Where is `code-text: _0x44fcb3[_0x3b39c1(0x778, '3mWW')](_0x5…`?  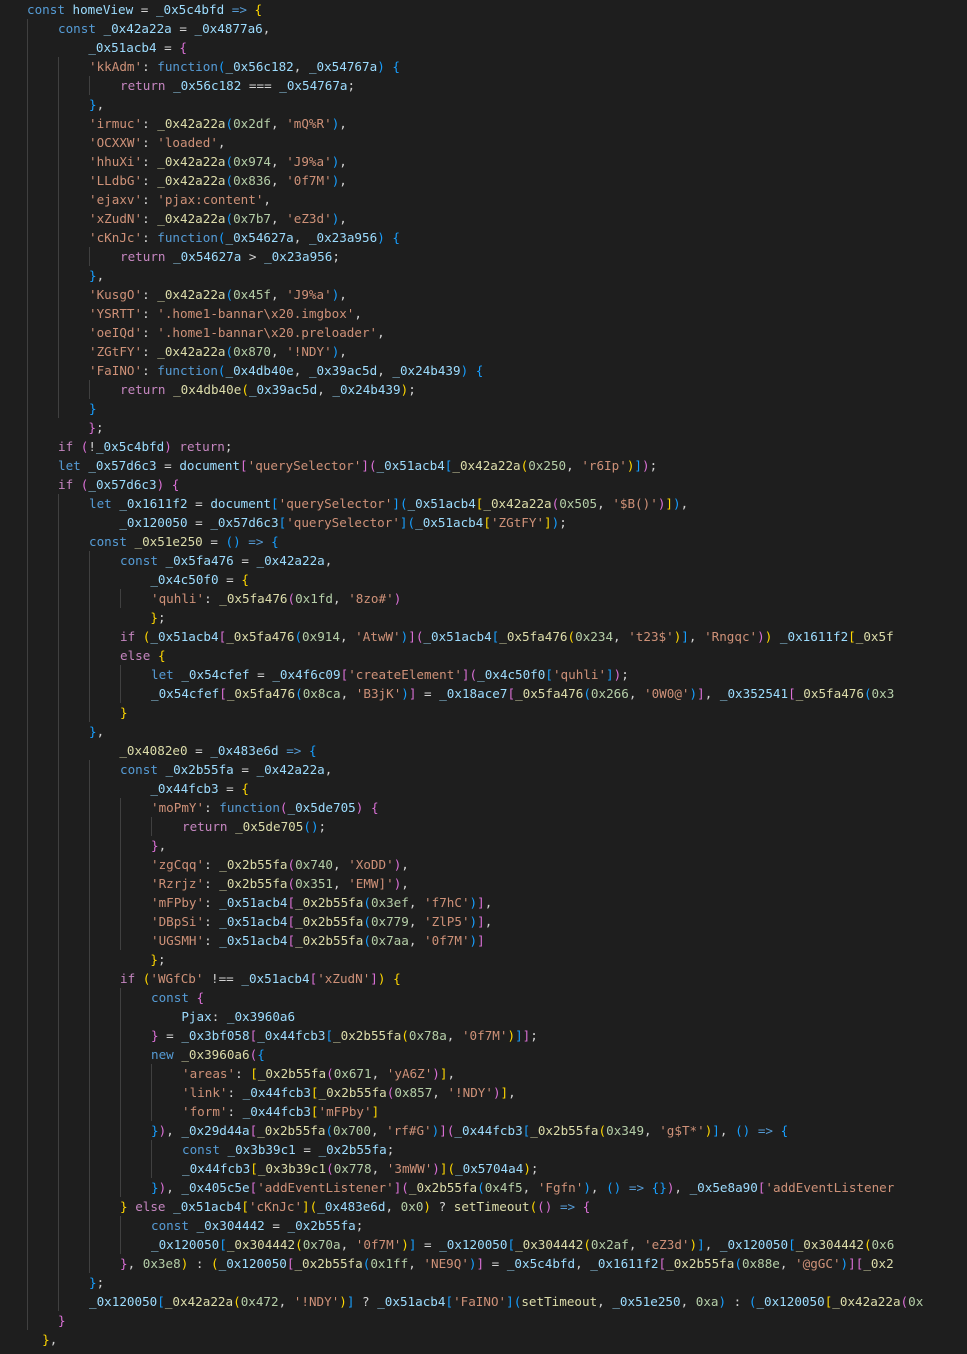 code-text: _0x44fcb3[_0x3b39c1(0x778, '3mWW')](_0x5… is located at coordinates (360, 1168).